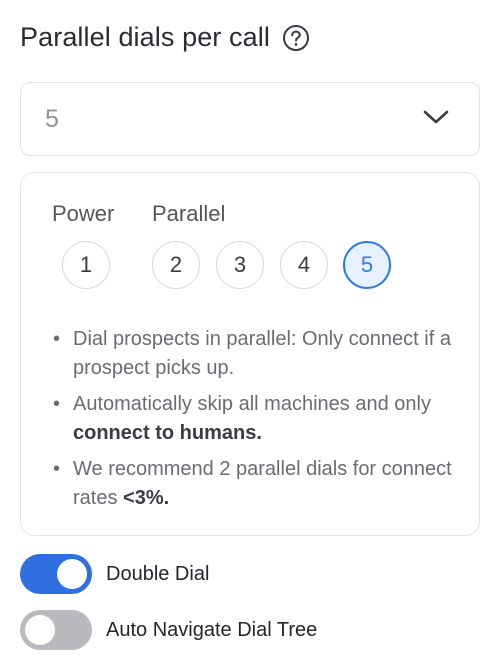 Image resolution: width=500 pixels, height=671 pixels. I want to click on section-title: Parallel dials per call, so click(145, 37).